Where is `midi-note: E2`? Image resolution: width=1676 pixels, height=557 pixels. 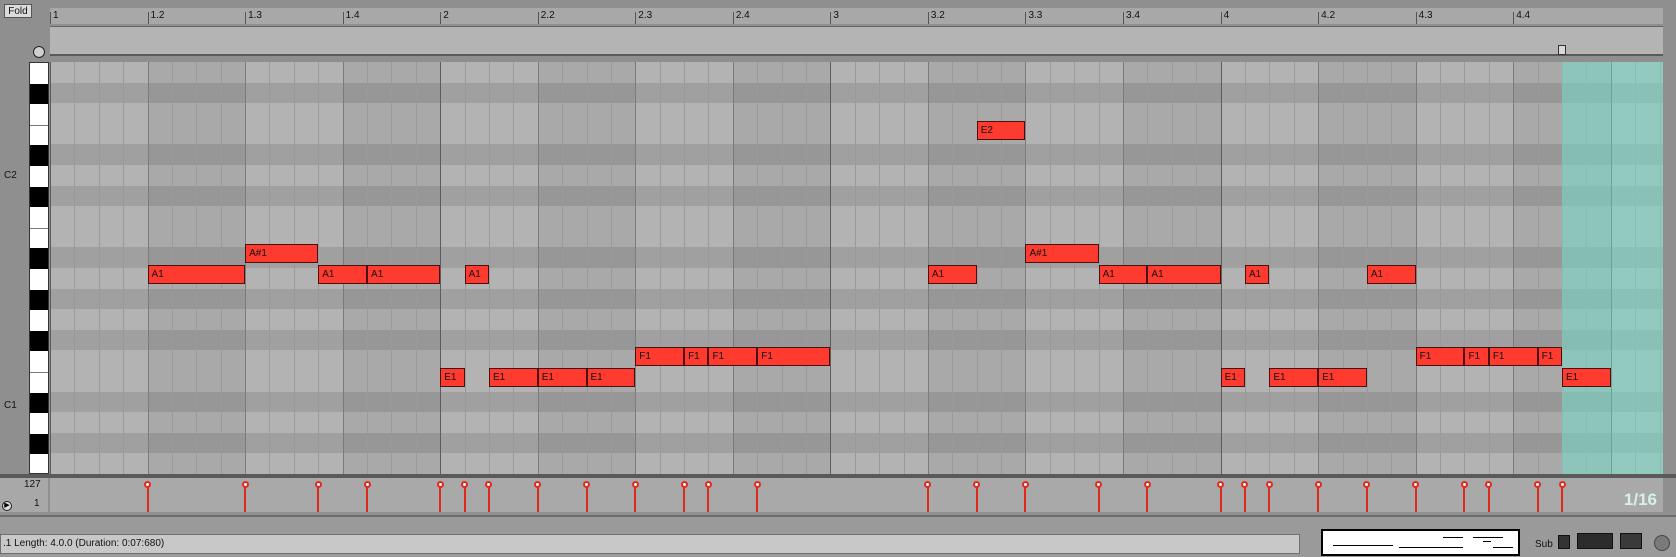
midi-note: E2 is located at coordinates (1001, 130).